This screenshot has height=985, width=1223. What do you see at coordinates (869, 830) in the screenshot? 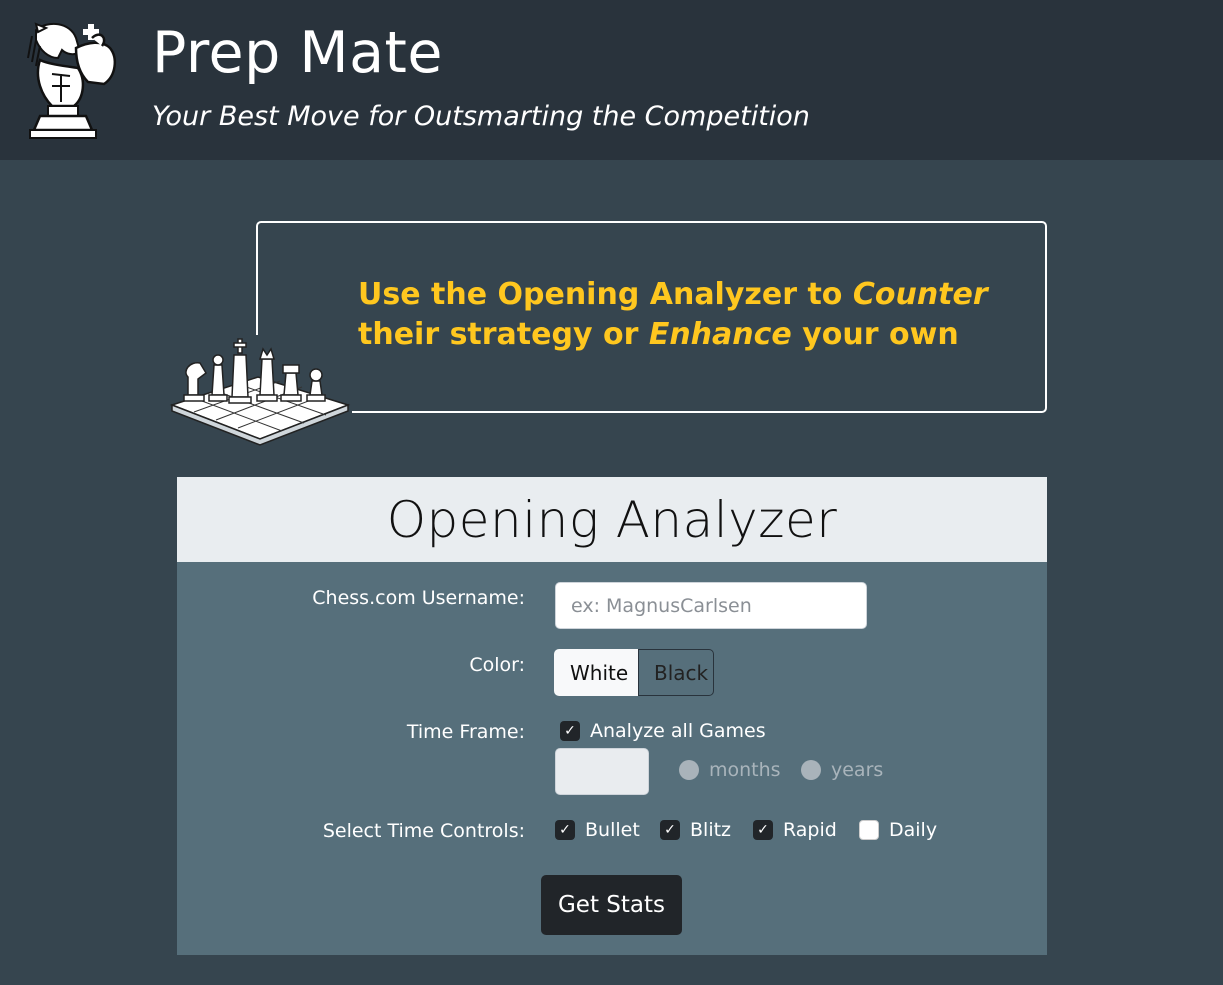
I see `empty-checkbox-icon` at bounding box center [869, 830].